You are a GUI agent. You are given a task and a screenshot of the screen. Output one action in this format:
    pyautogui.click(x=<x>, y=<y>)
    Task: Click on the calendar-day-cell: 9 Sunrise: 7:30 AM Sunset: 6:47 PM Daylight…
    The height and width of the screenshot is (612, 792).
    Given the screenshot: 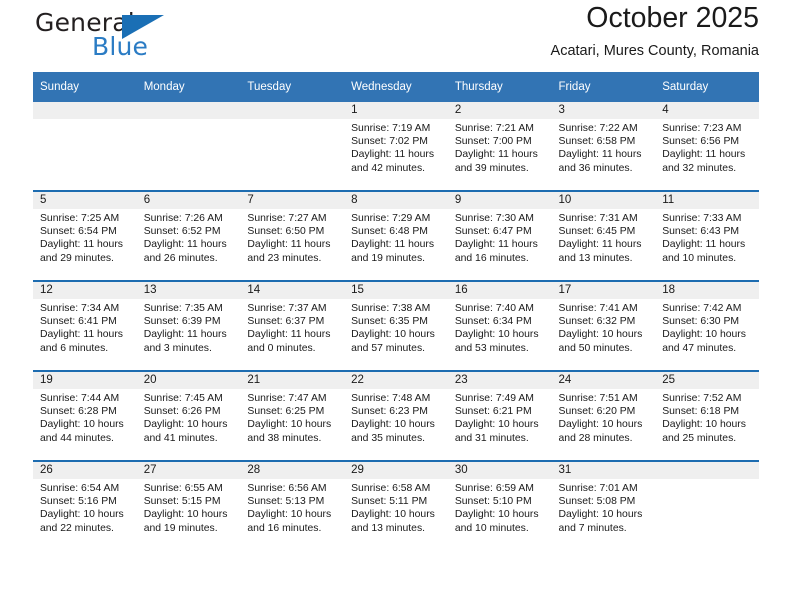 What is the action you would take?
    pyautogui.click(x=499, y=235)
    